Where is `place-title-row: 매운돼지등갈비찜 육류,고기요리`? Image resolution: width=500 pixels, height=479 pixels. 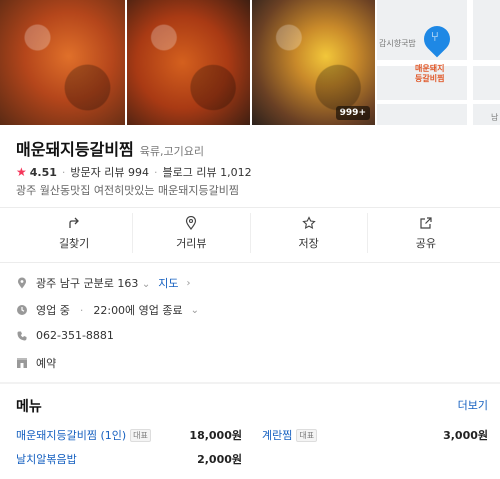
place-title-row: 매운돼지등갈비찜 육류,고기요리 is located at coordinates (110, 148).